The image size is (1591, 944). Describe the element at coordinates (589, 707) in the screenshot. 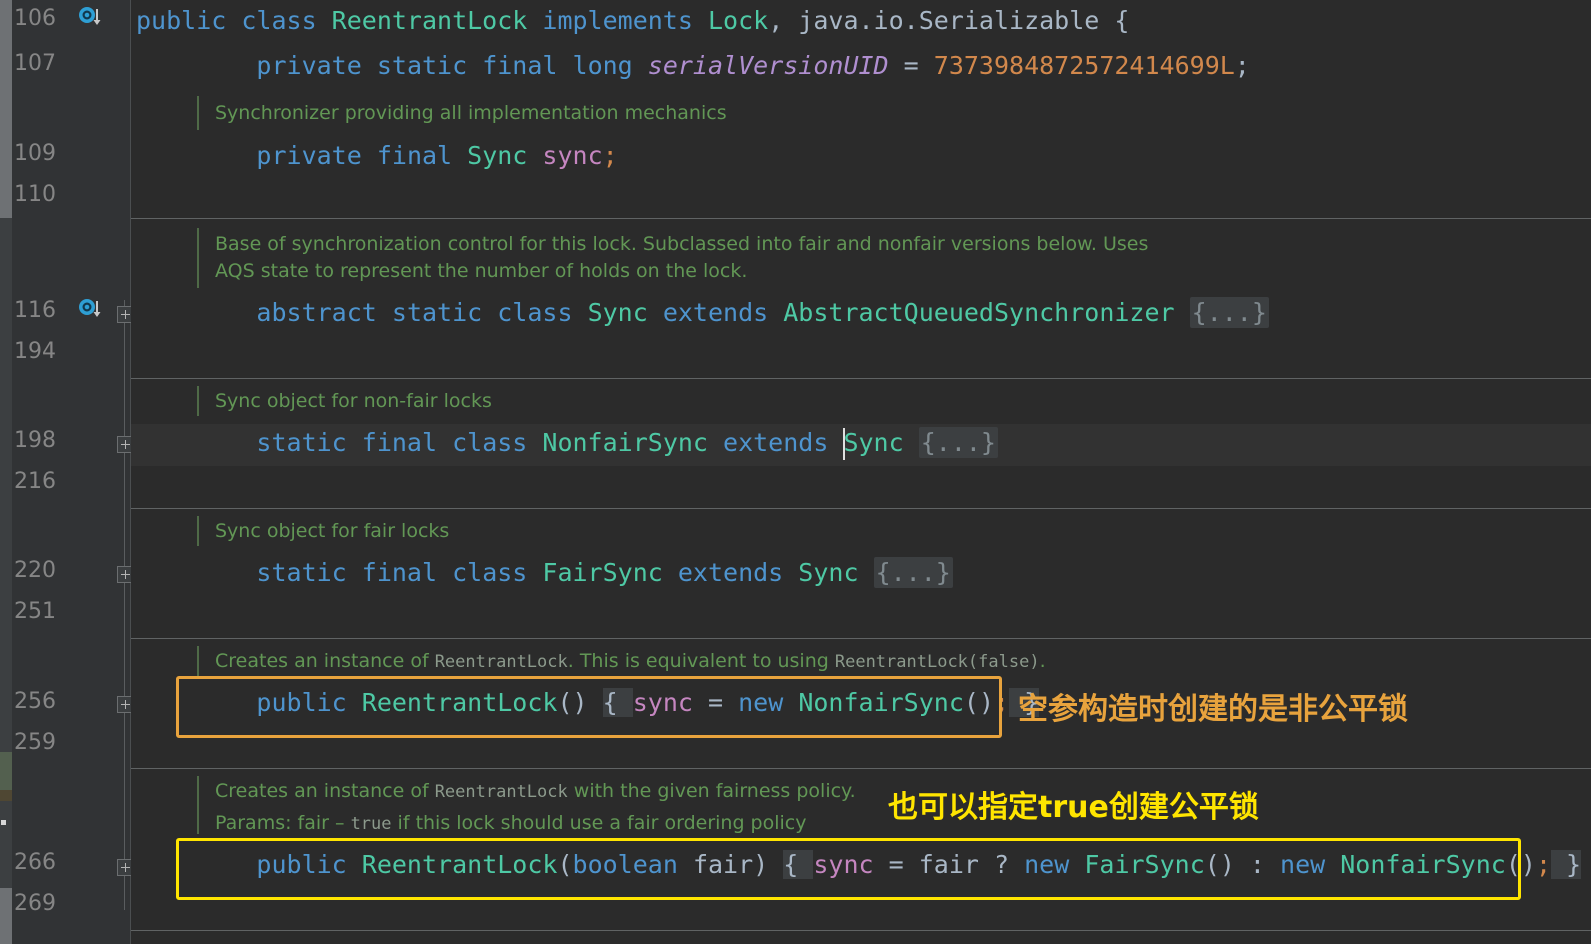

I see `highlight-box-noarg-constructor` at that location.